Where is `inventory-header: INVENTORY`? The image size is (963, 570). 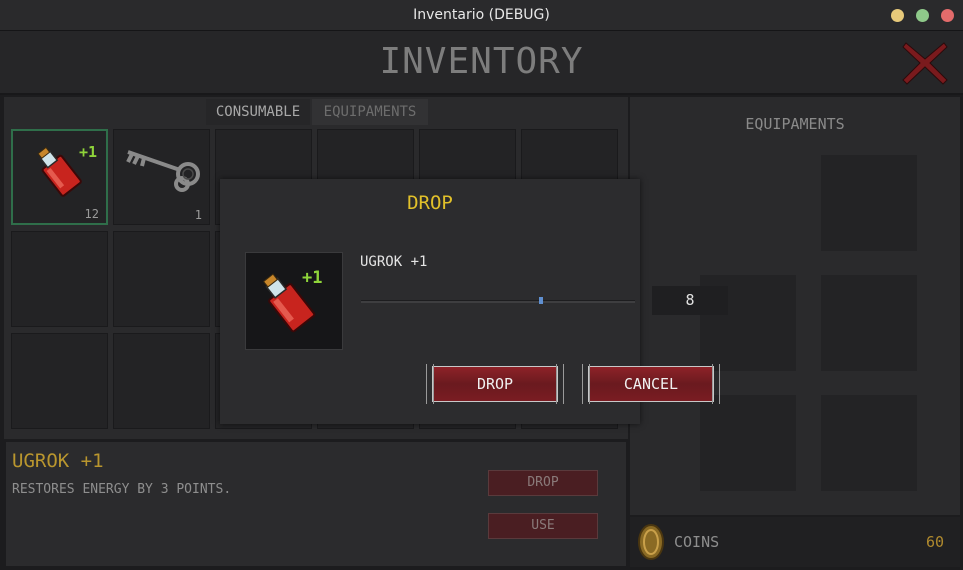
inventory-header: INVENTORY is located at coordinates (481, 63).